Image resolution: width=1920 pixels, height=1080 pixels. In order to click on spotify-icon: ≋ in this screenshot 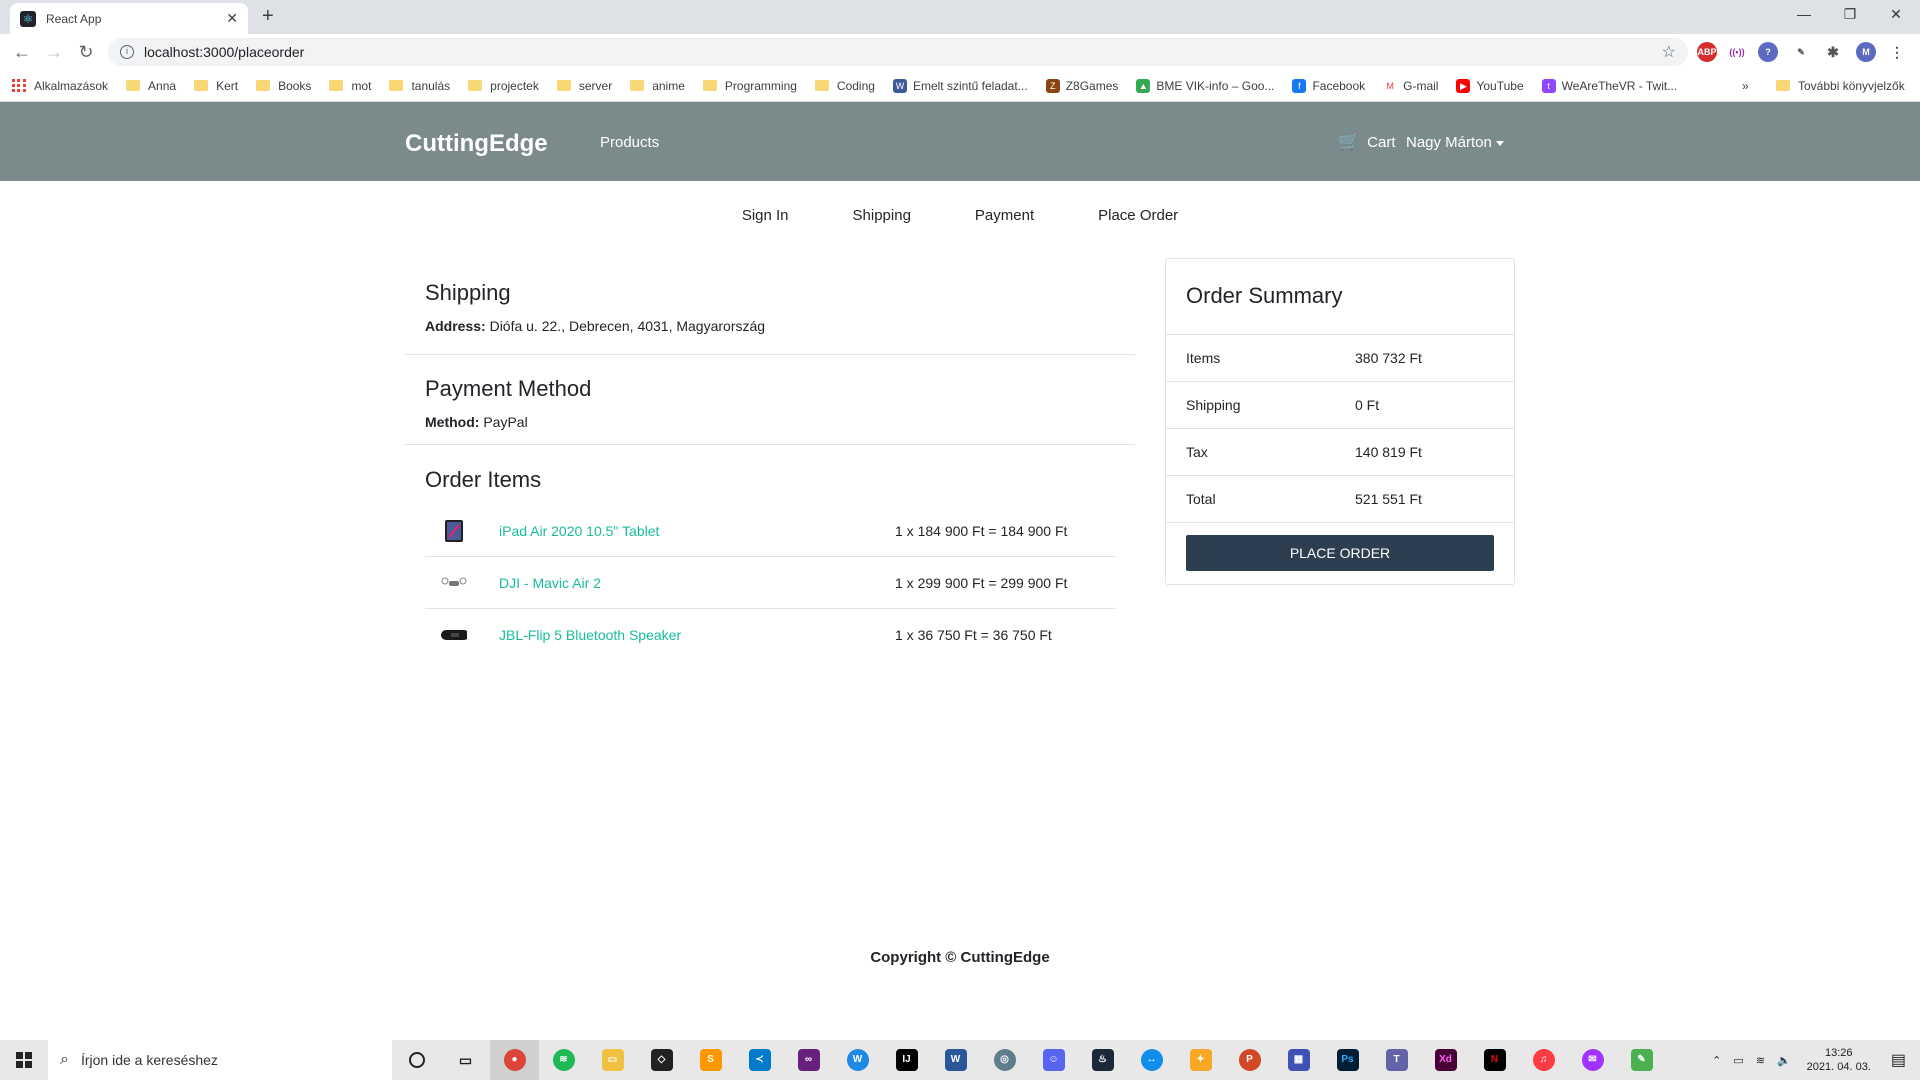, I will do `click(563, 1060)`.